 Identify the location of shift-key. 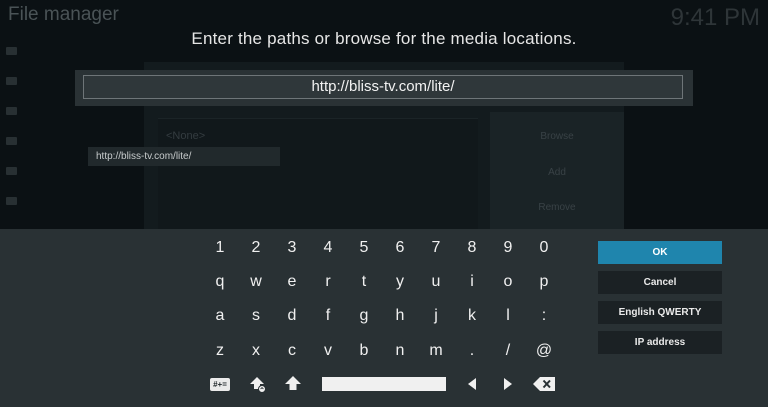
(293, 384).